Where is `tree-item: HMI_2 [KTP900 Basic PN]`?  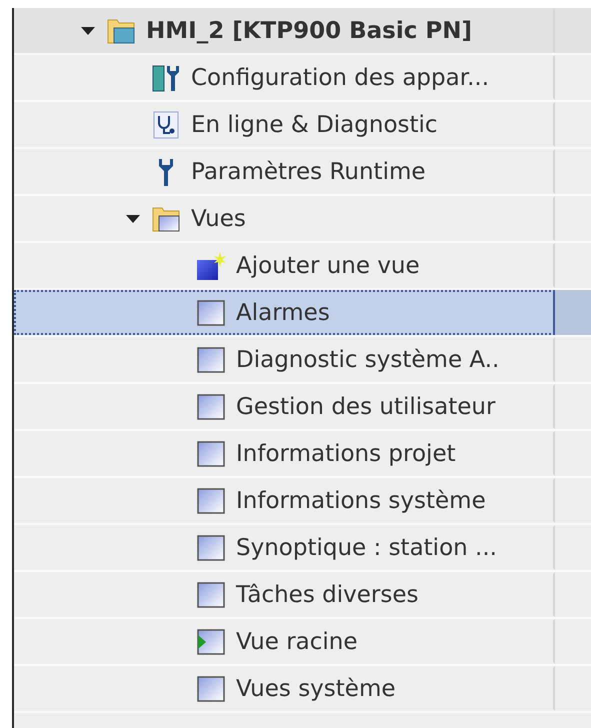
tree-item: HMI_2 [KTP900 Basic PN] is located at coordinates (284, 30).